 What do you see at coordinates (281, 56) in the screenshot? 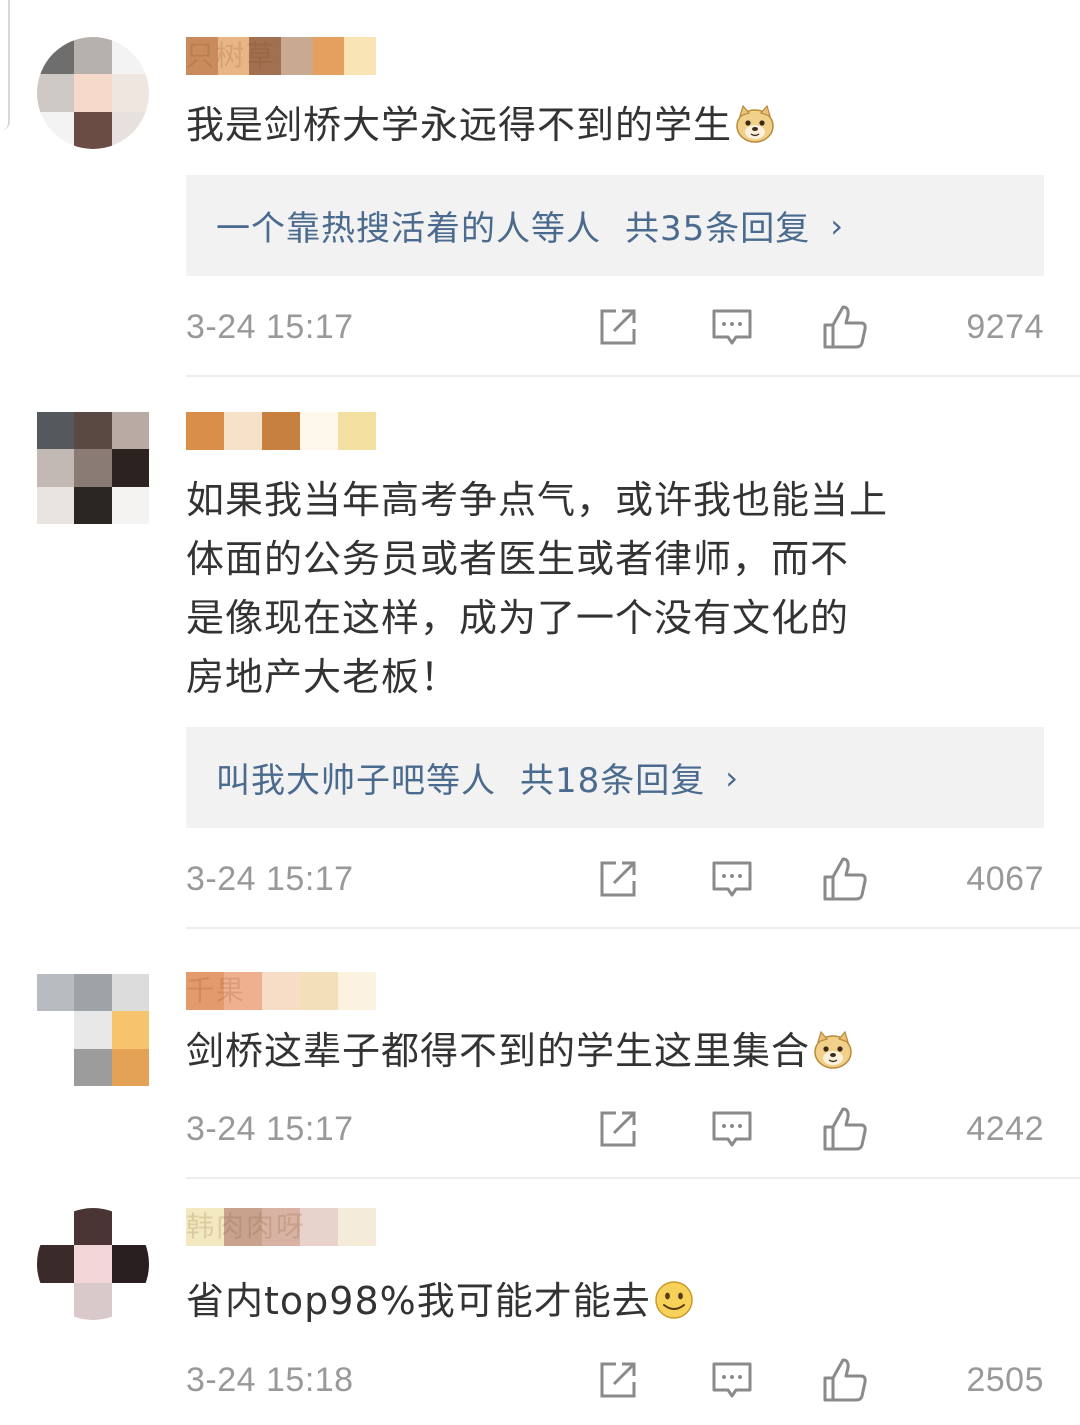
I see `username: 只树草` at bounding box center [281, 56].